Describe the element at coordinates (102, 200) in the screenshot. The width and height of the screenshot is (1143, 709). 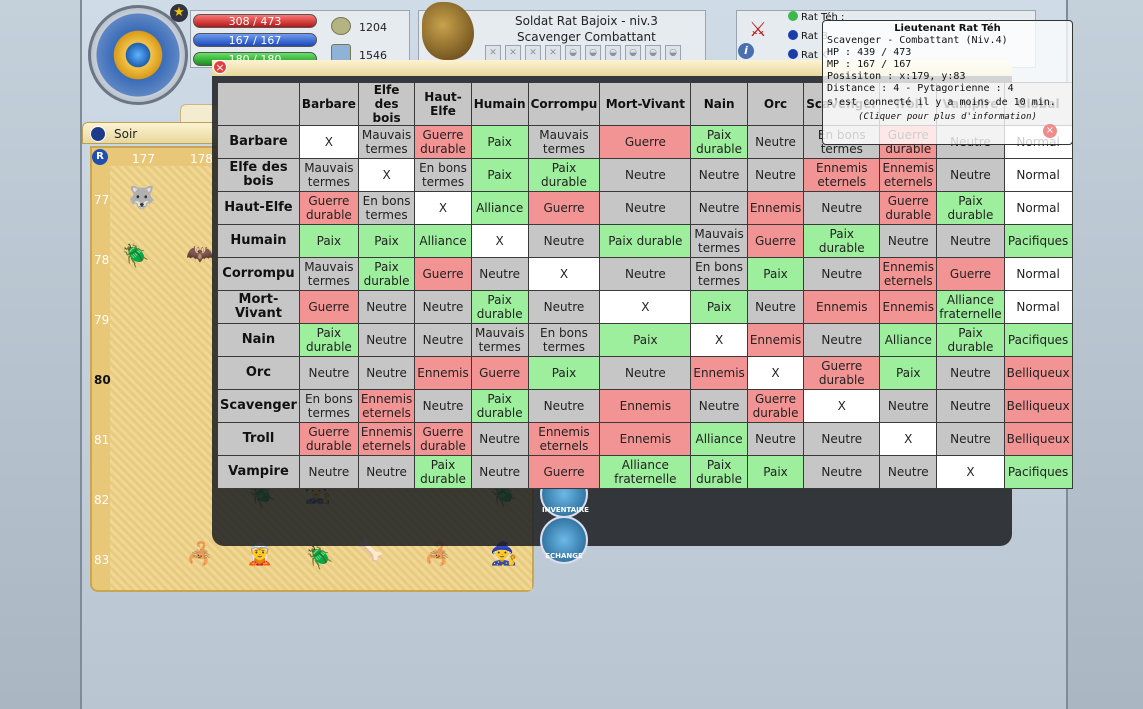
I see `row-label: 77` at that location.